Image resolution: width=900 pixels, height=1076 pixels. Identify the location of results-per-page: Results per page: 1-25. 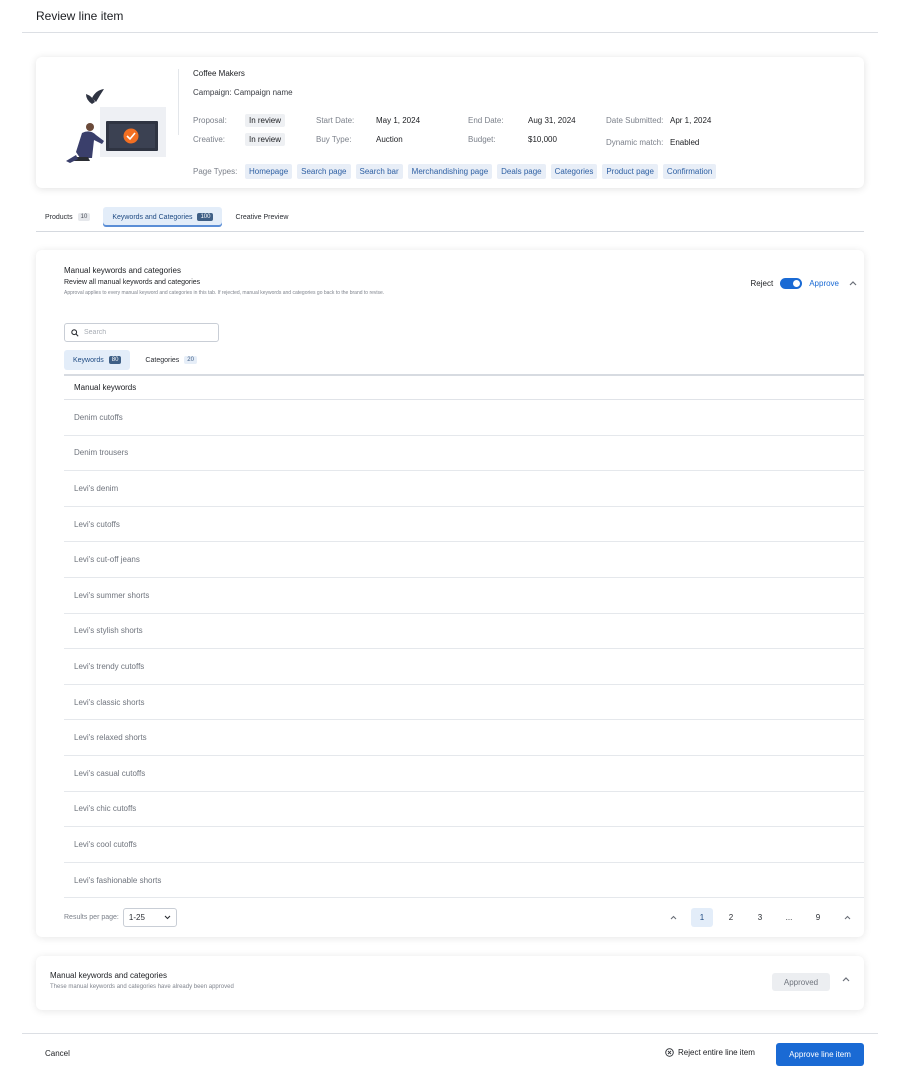
(120, 917).